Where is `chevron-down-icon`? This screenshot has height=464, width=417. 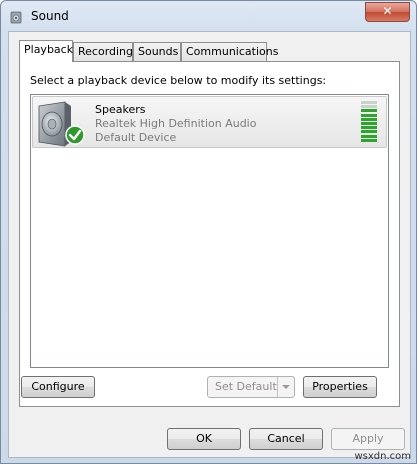 chevron-down-icon is located at coordinates (285, 387).